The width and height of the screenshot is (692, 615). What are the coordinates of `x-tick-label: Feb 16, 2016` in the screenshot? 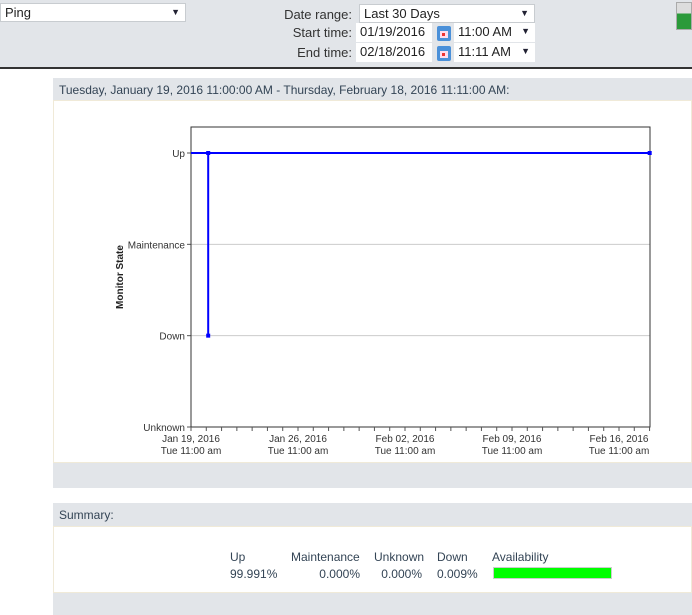 It's located at (619, 439).